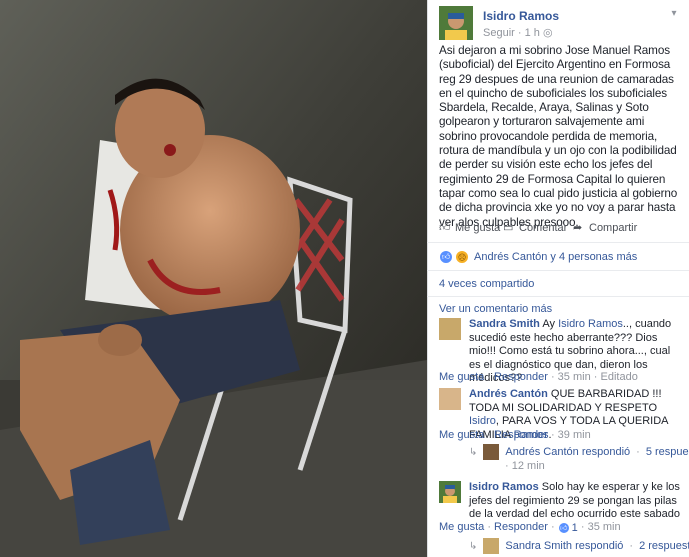  I want to click on share-button: ➦ Compartir, so click(605, 228).